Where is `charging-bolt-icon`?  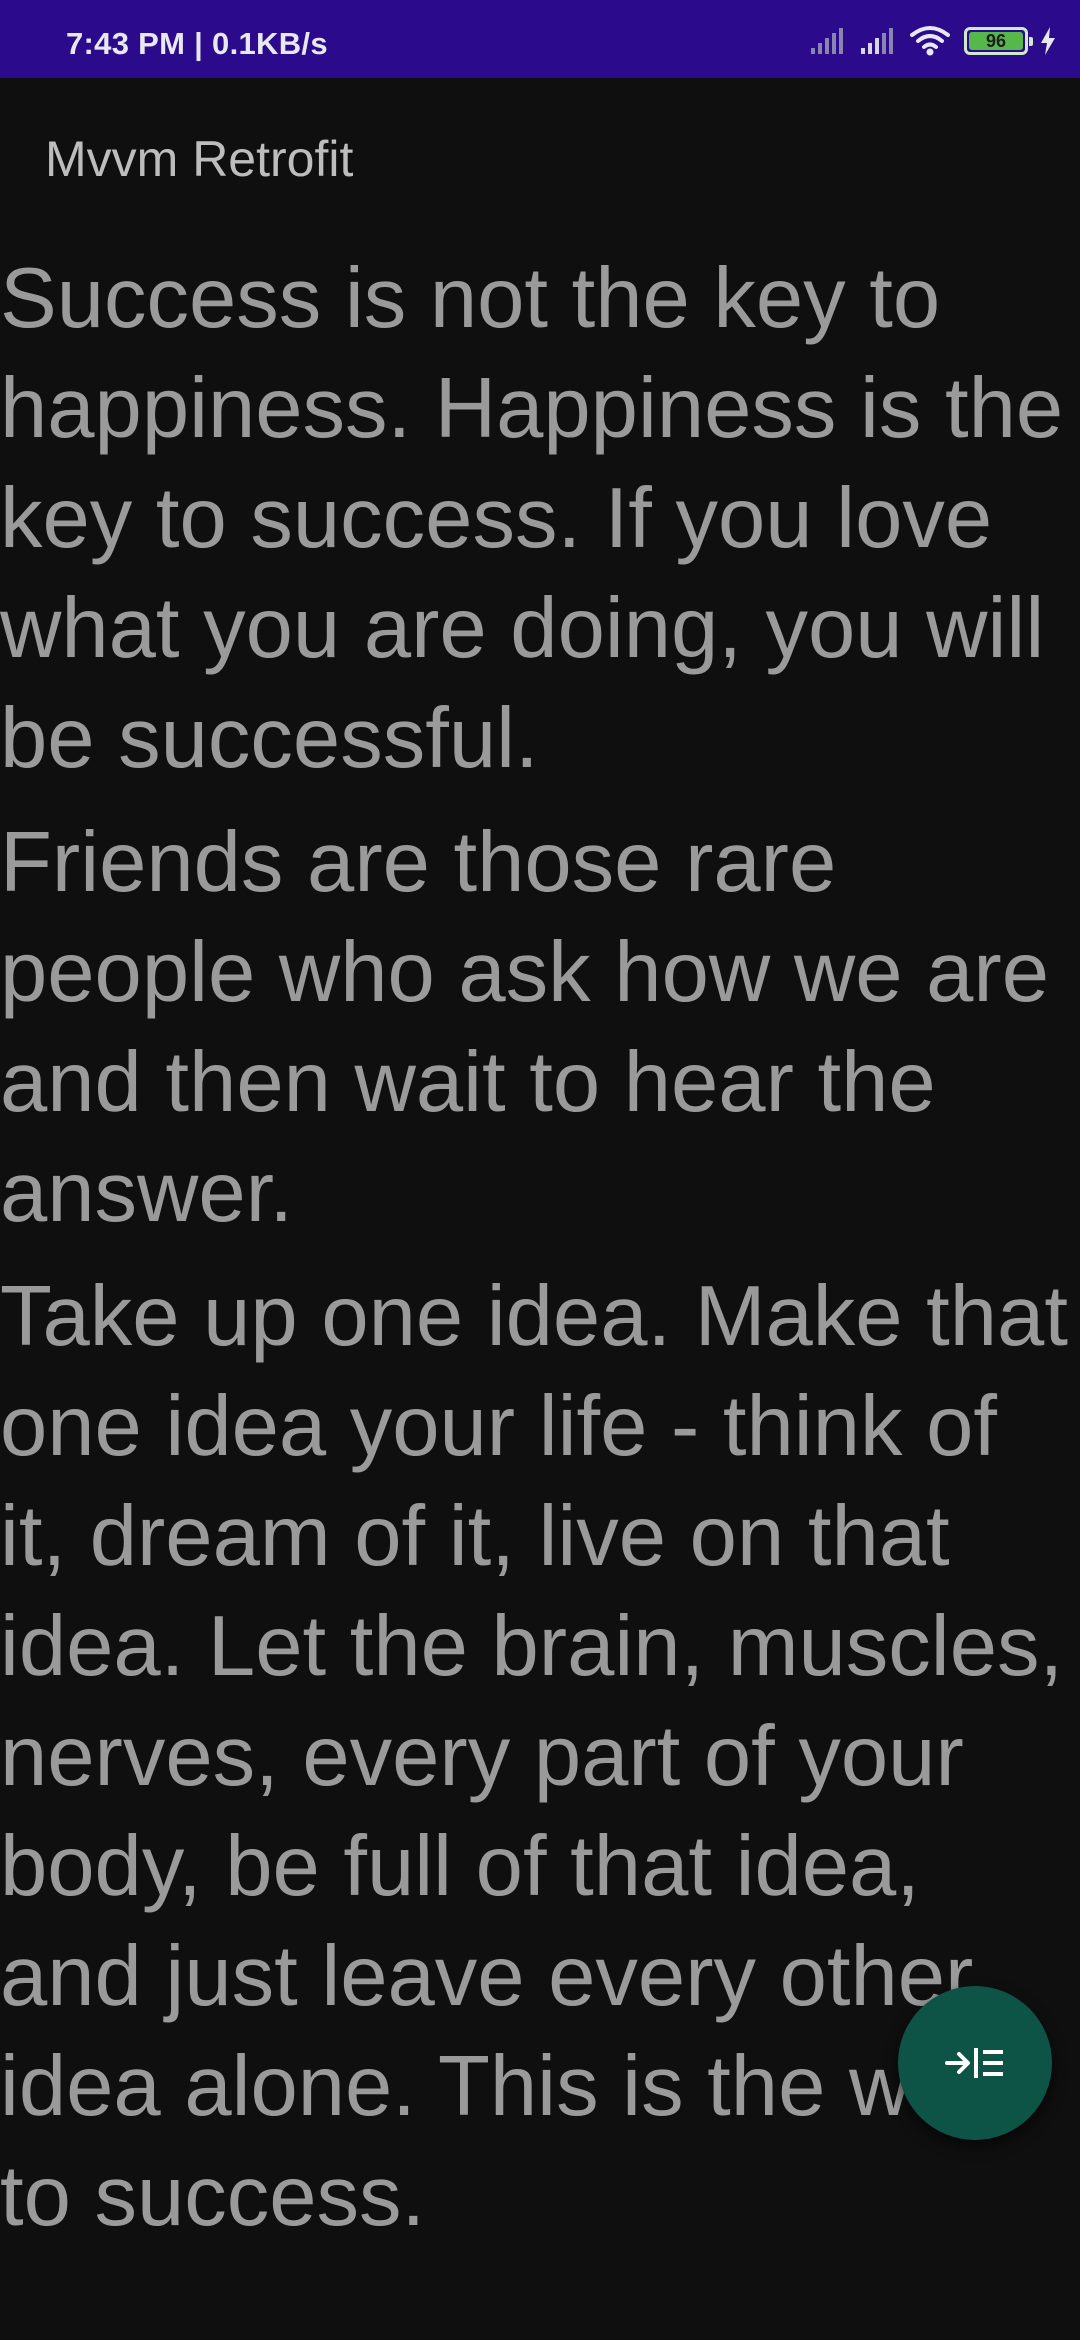
charging-bolt-icon is located at coordinates (1048, 41).